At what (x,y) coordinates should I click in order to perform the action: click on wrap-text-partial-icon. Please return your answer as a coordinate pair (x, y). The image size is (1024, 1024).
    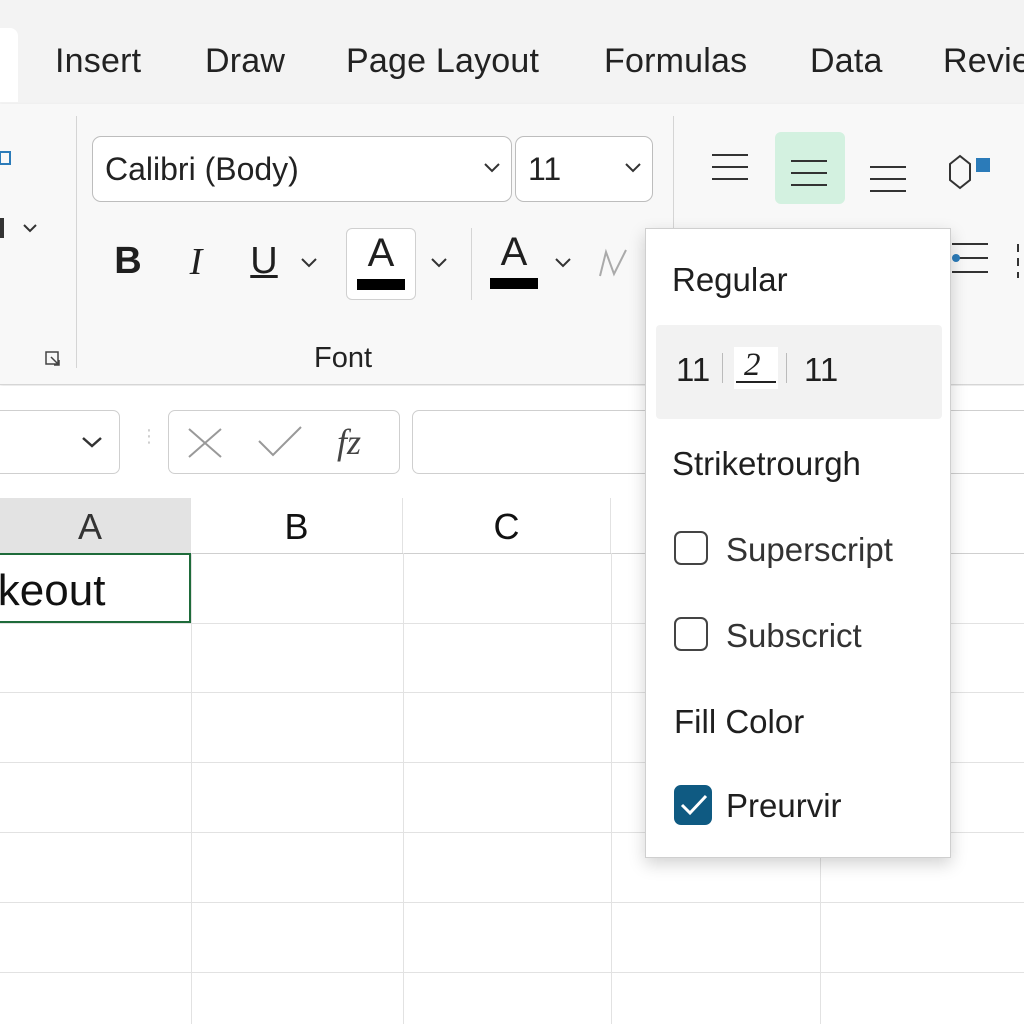
    Looking at the image, I should click on (1019, 260).